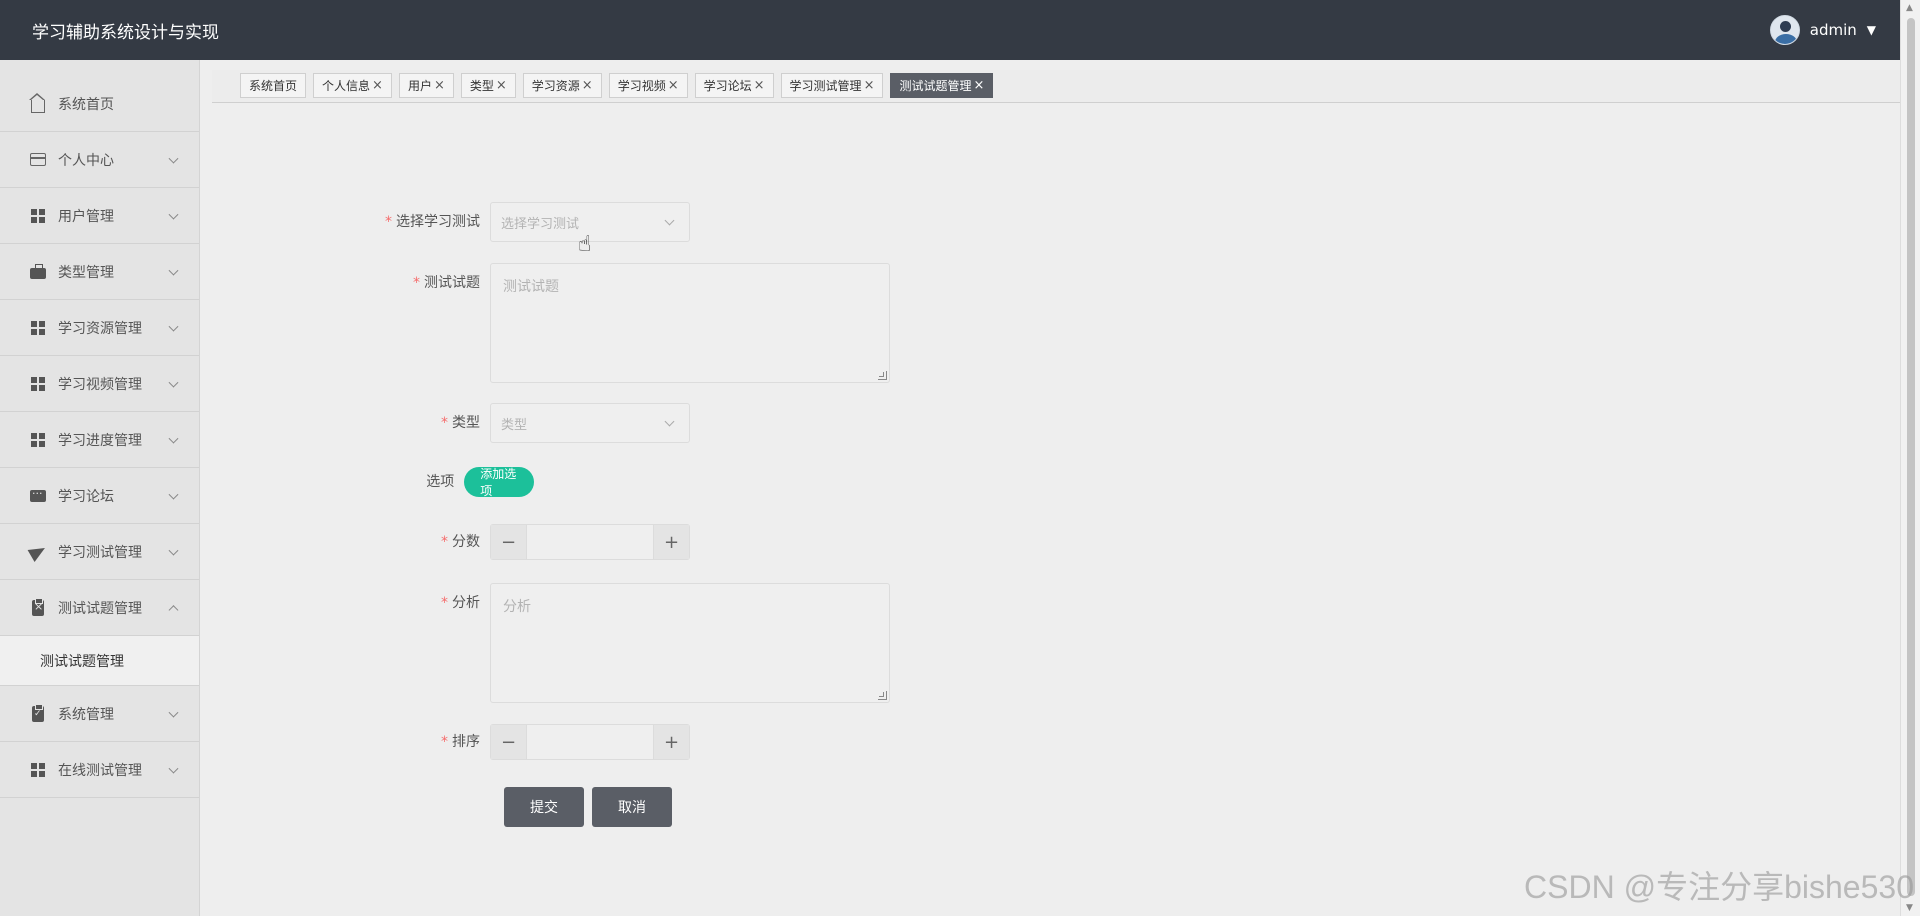  Describe the element at coordinates (460, 742) in the screenshot. I see `form-label: * 排序` at that location.